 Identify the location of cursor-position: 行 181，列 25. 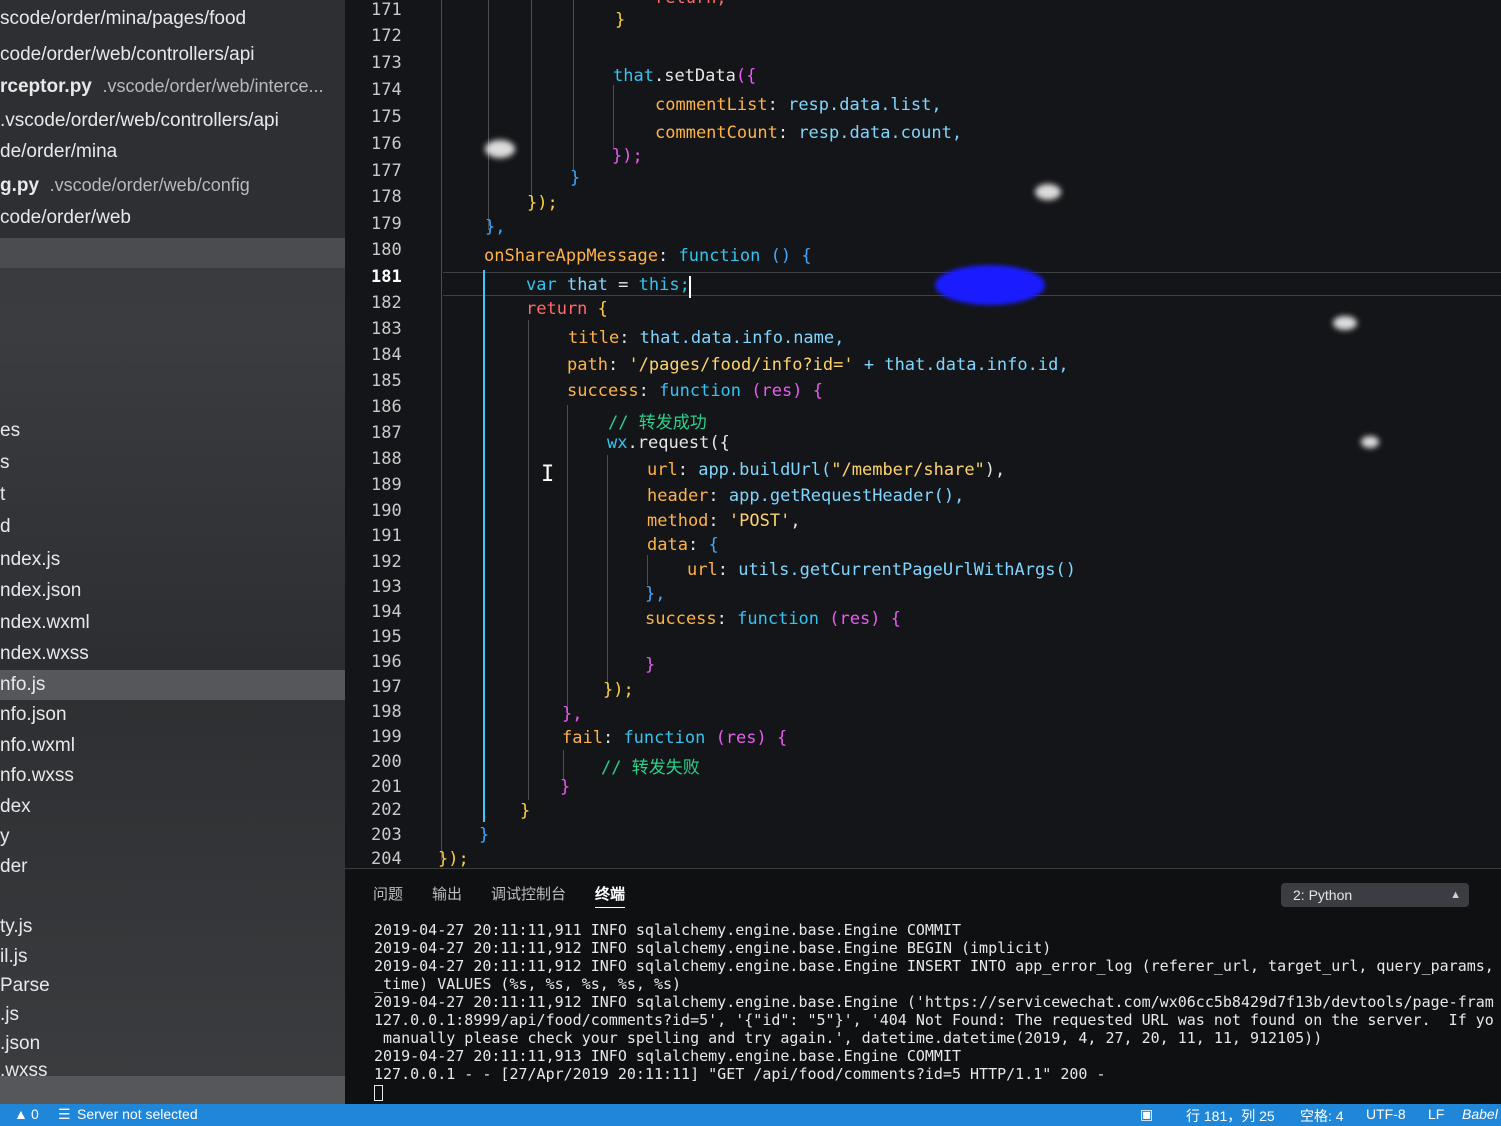
(1230, 1116).